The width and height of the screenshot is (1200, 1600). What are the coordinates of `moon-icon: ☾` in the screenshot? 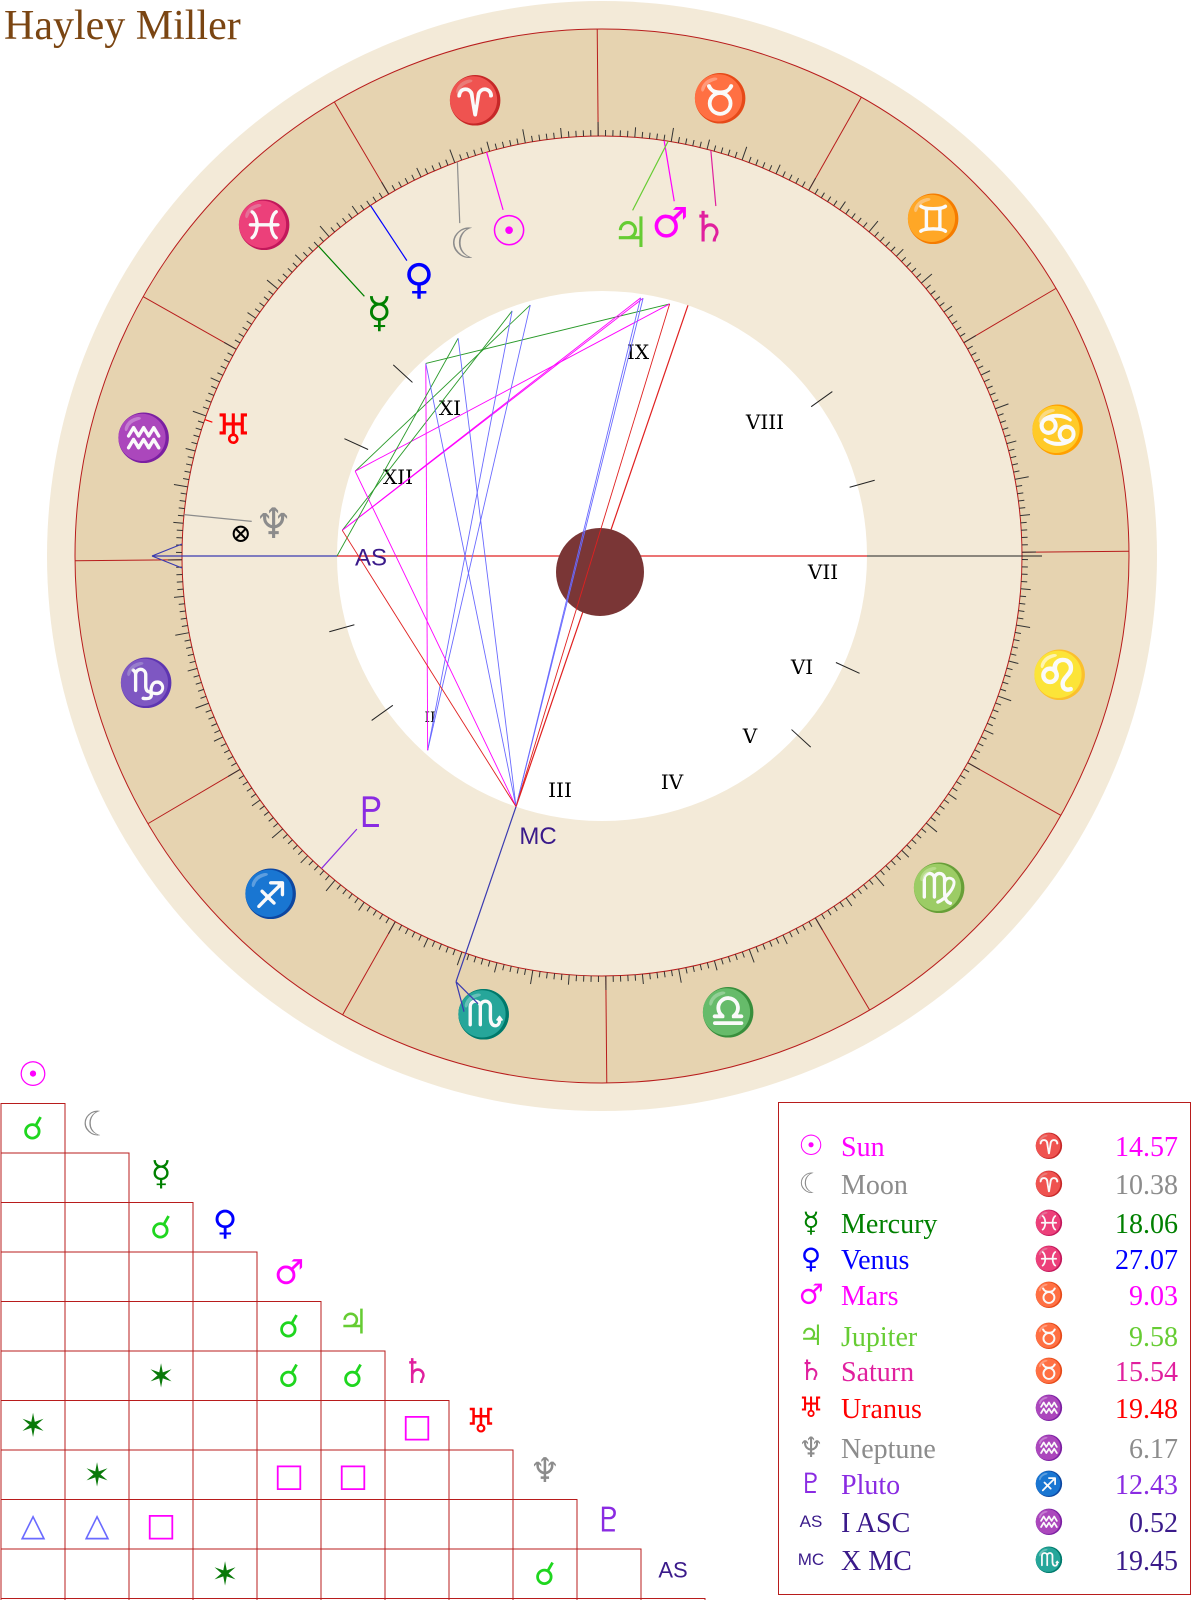 It's located at (811, 1183).